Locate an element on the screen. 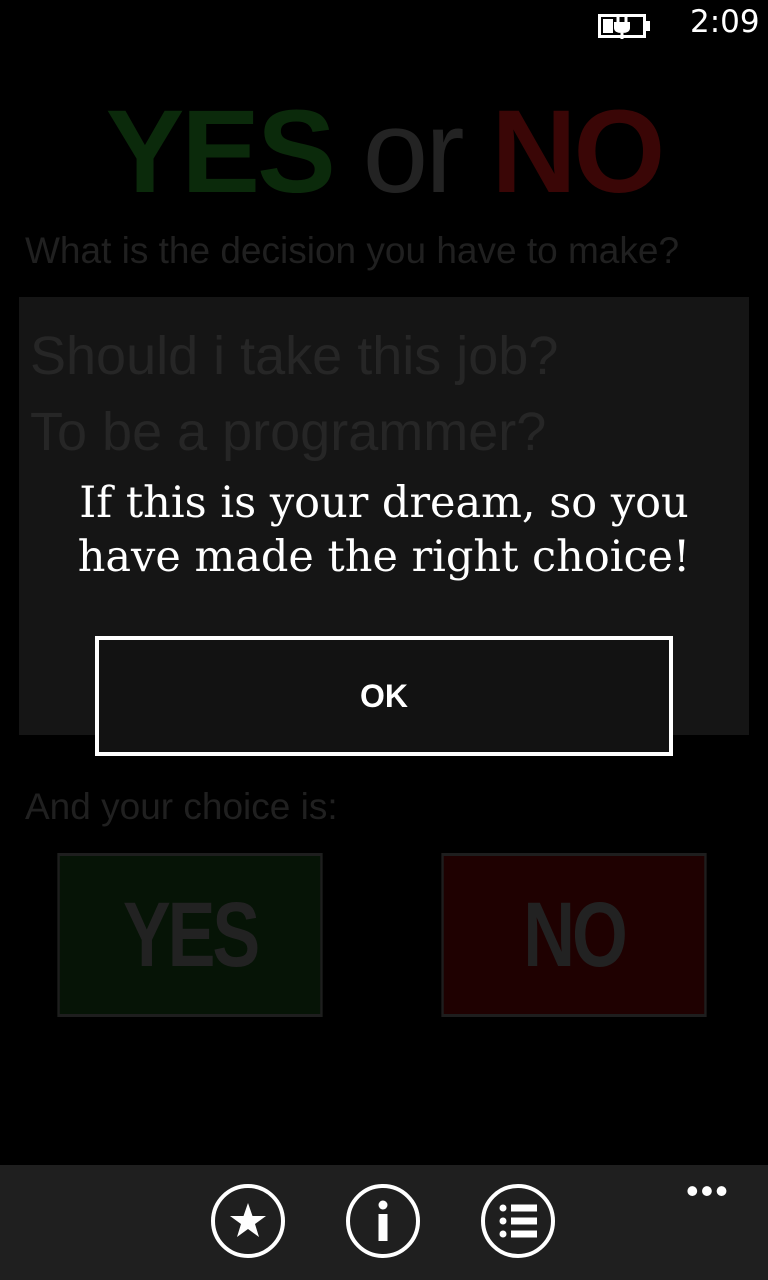 The image size is (768, 1280). title-yes: YES is located at coordinates (220, 152).